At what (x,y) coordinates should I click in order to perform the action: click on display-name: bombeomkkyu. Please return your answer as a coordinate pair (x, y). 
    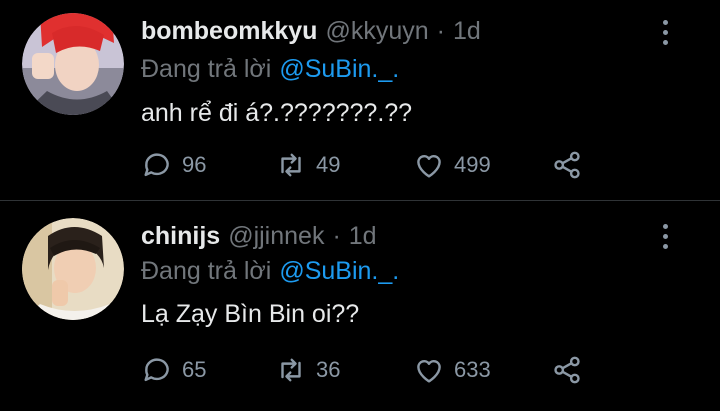
    Looking at the image, I should click on (229, 31).